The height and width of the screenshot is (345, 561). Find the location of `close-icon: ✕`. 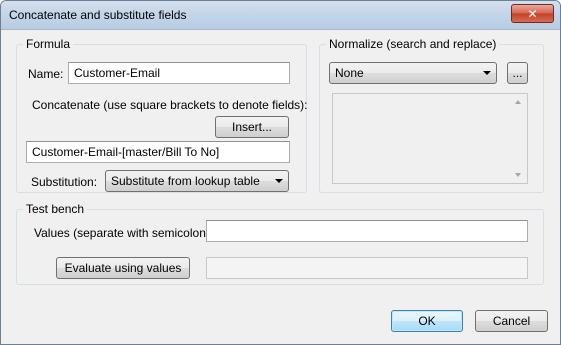

close-icon: ✕ is located at coordinates (532, 13).